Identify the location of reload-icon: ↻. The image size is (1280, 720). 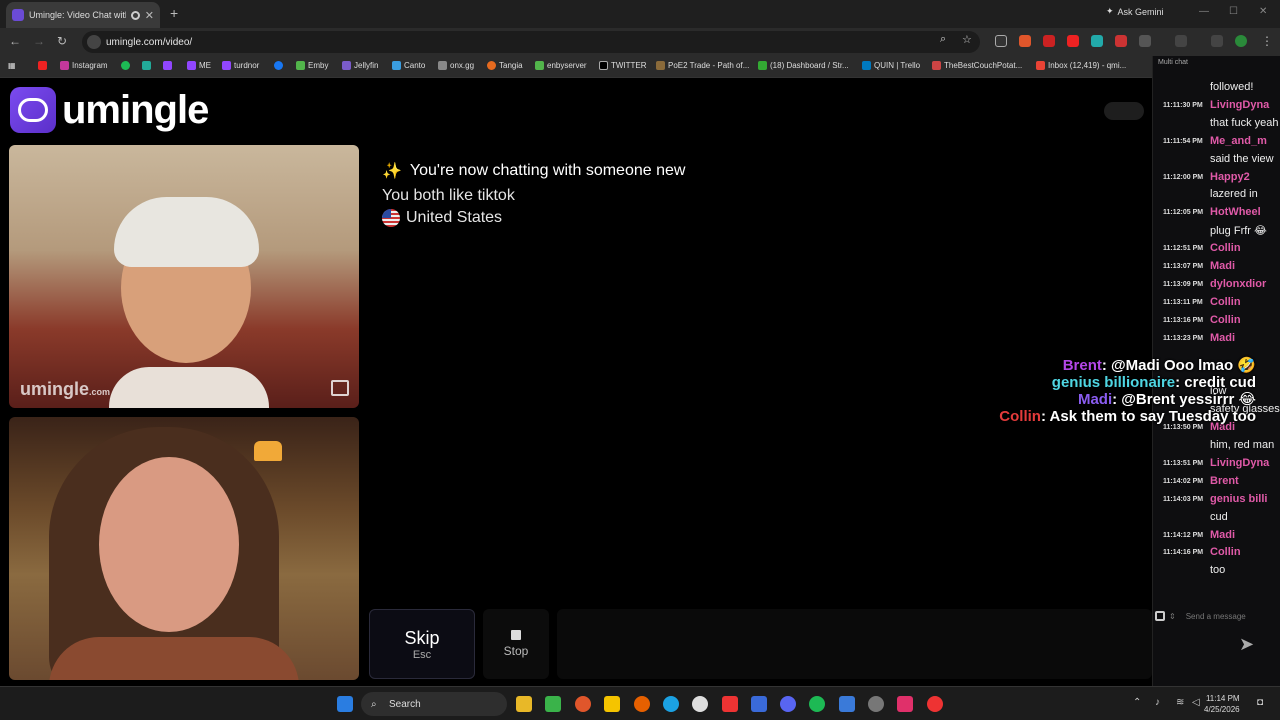
(62, 41).